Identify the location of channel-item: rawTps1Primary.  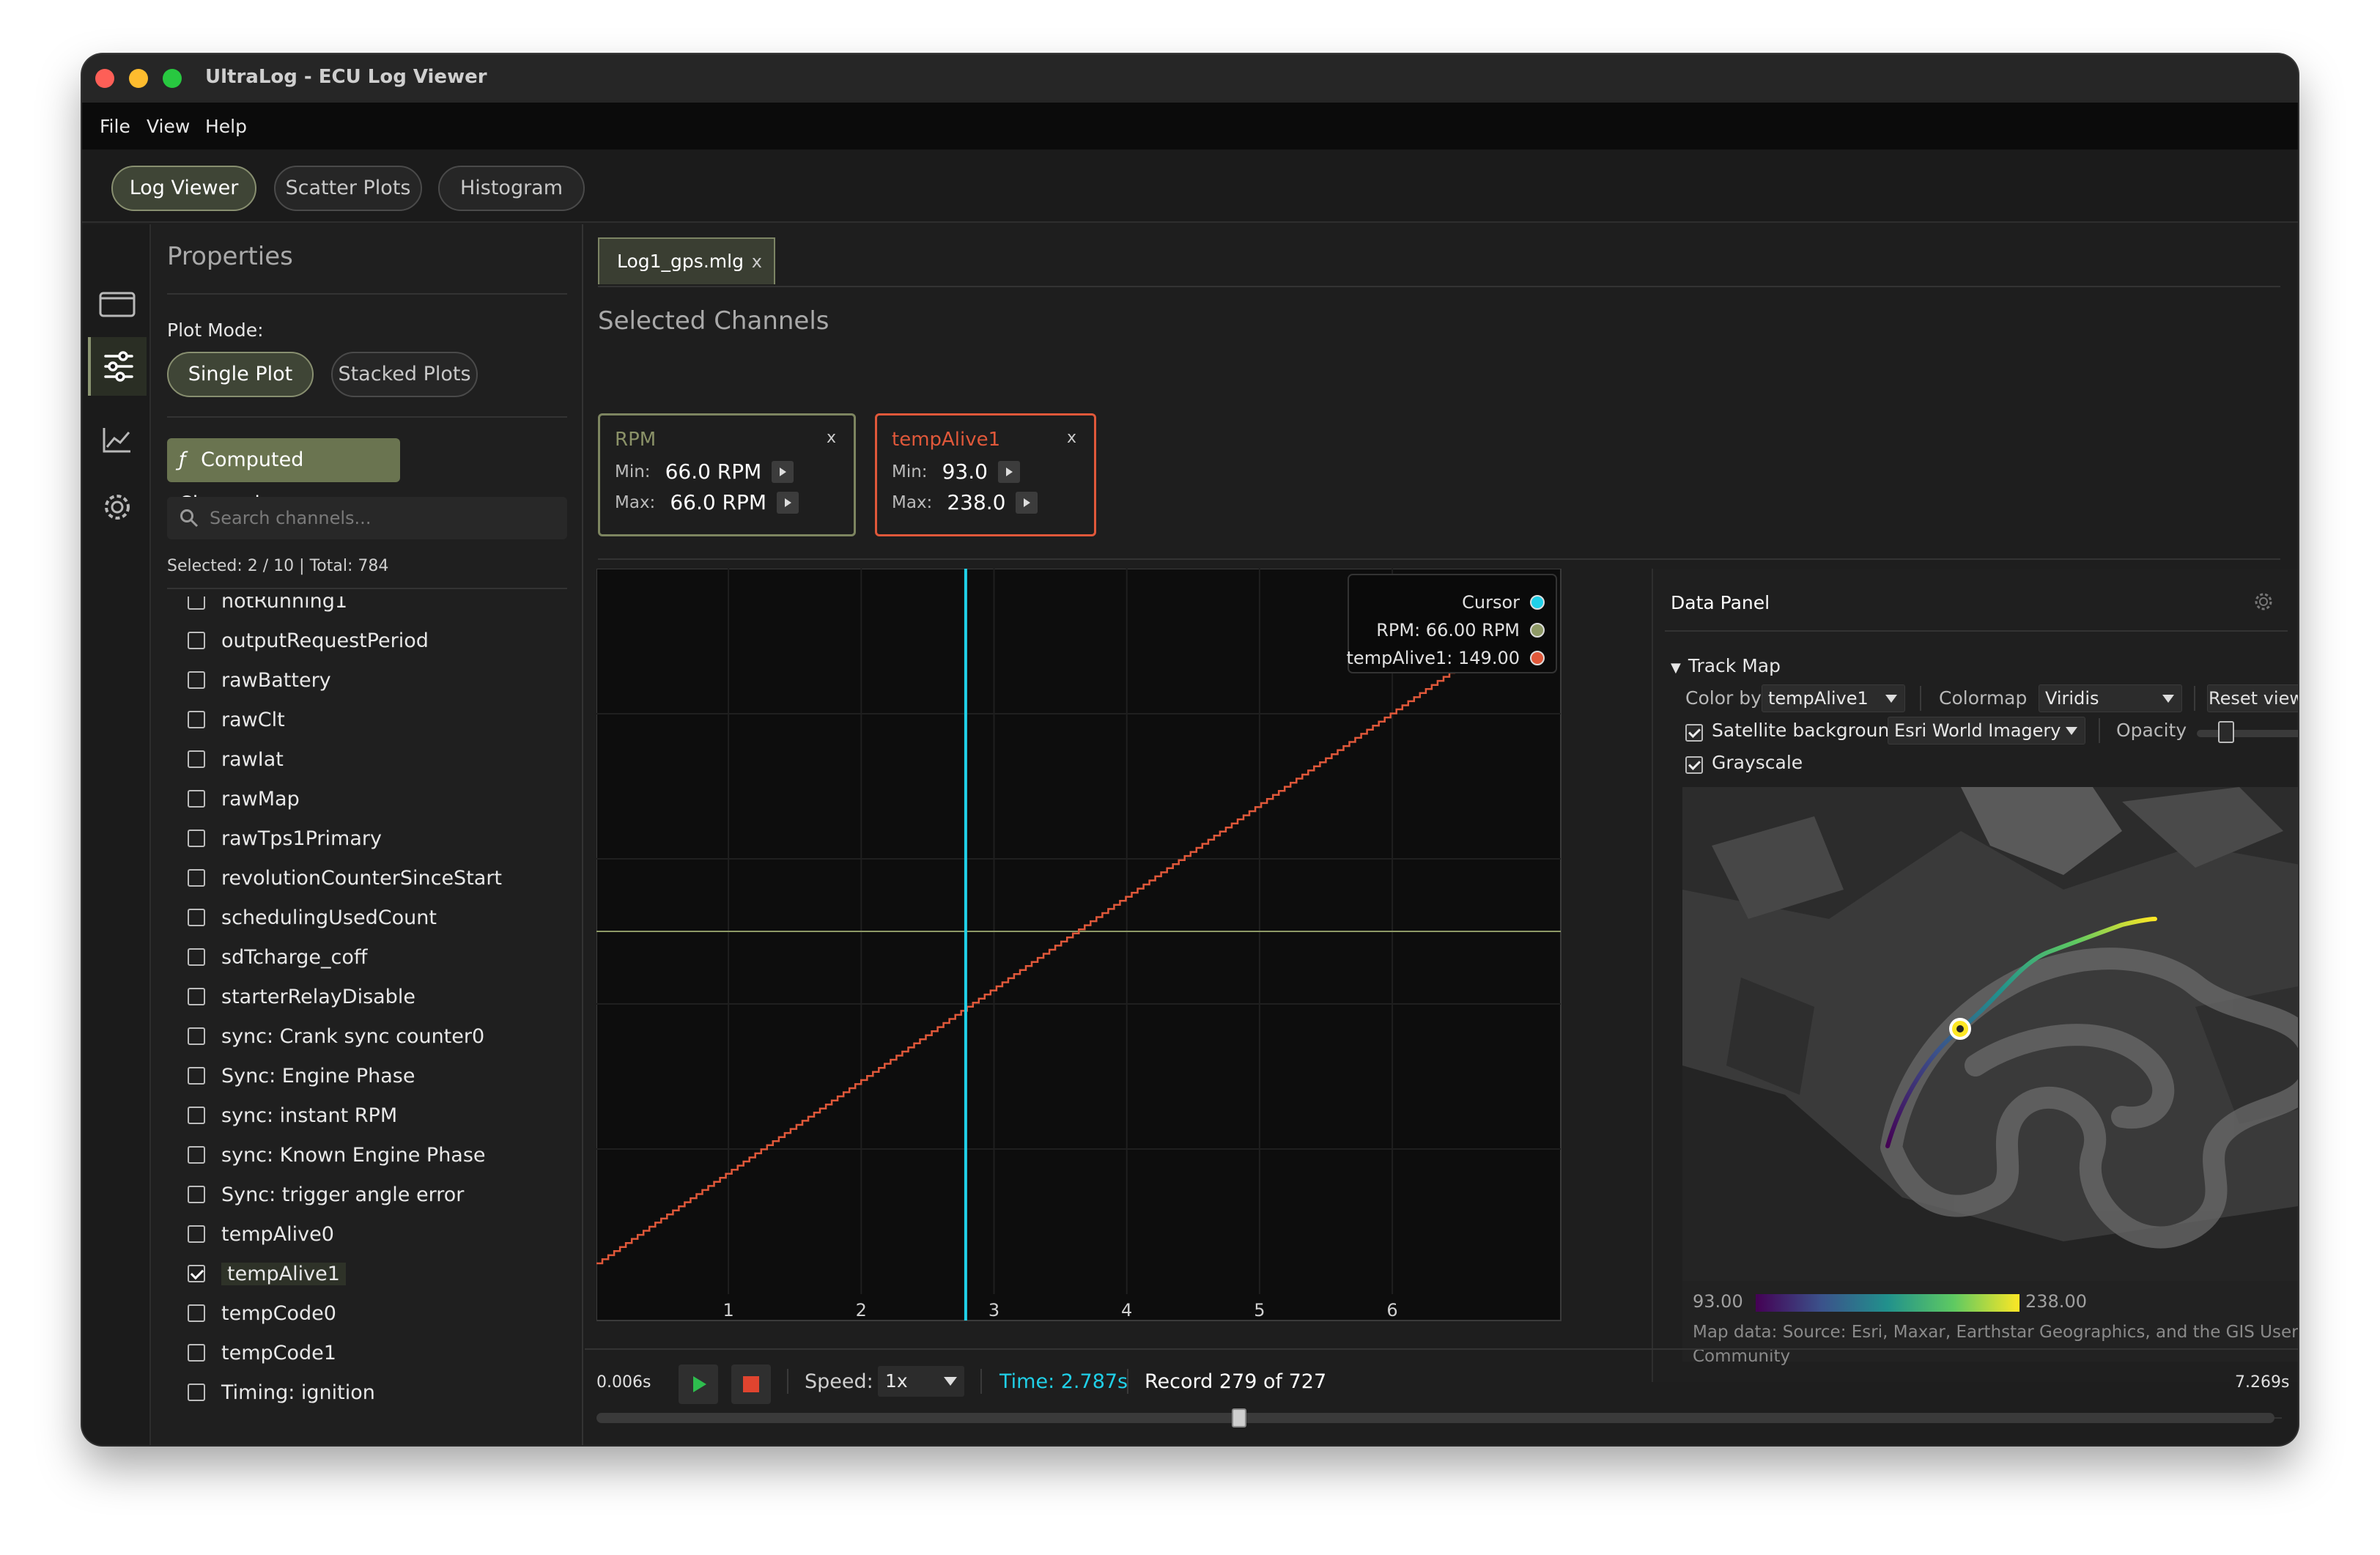
(285, 838).